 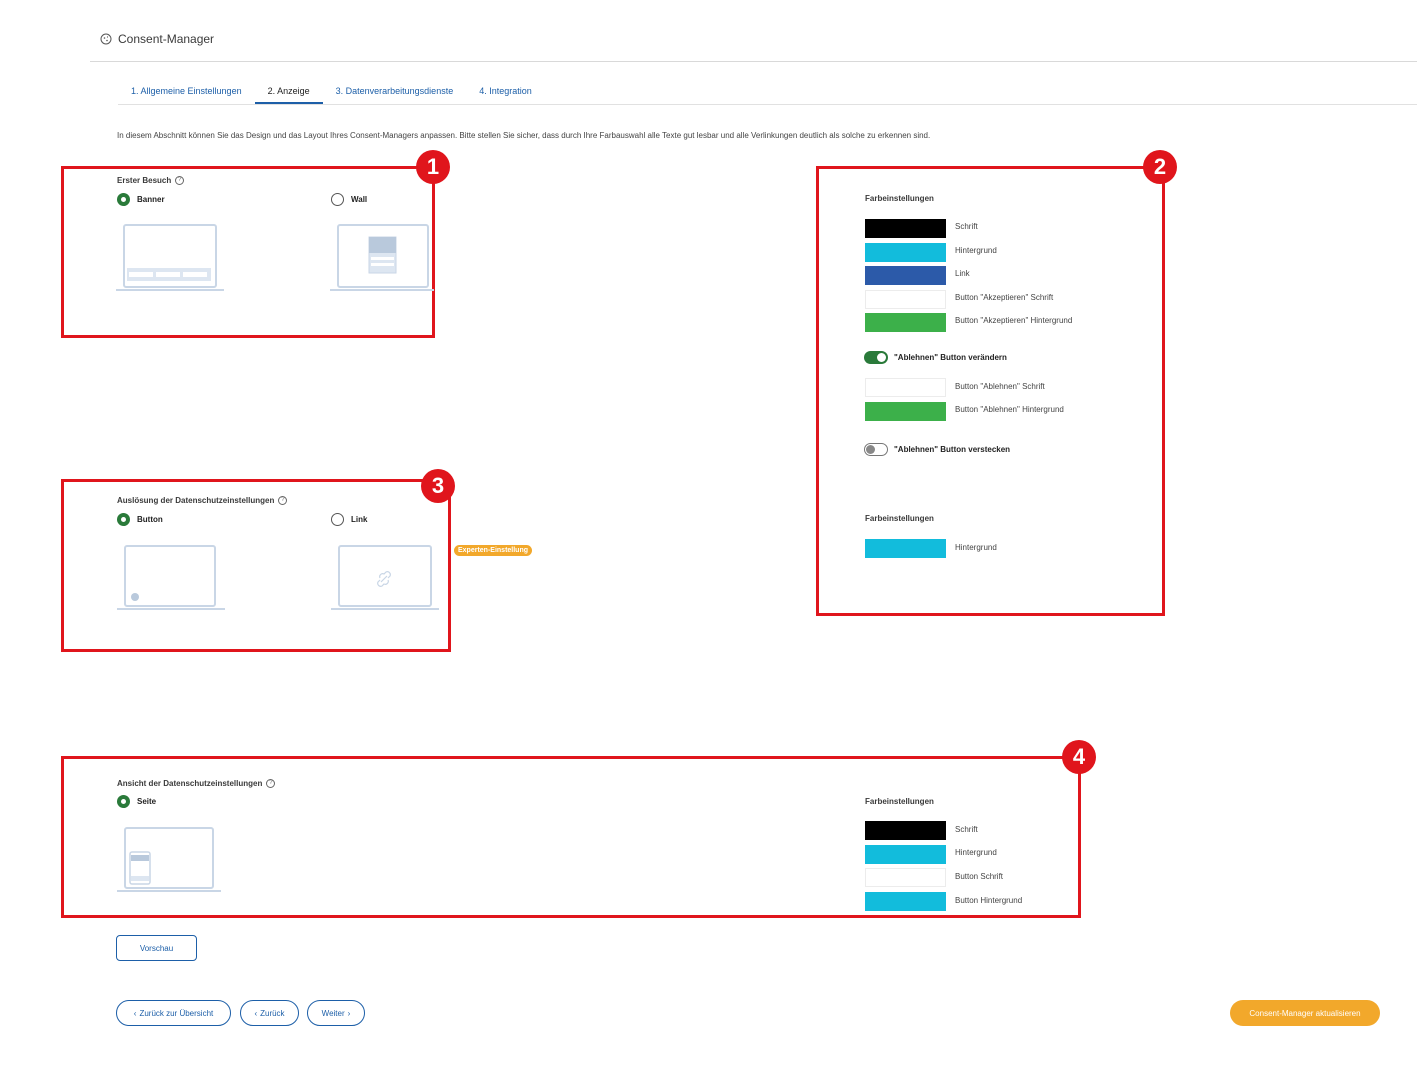 What do you see at coordinates (1009, 409) in the screenshot?
I see `color-label: Button "Ablehnen" Hintergrund` at bounding box center [1009, 409].